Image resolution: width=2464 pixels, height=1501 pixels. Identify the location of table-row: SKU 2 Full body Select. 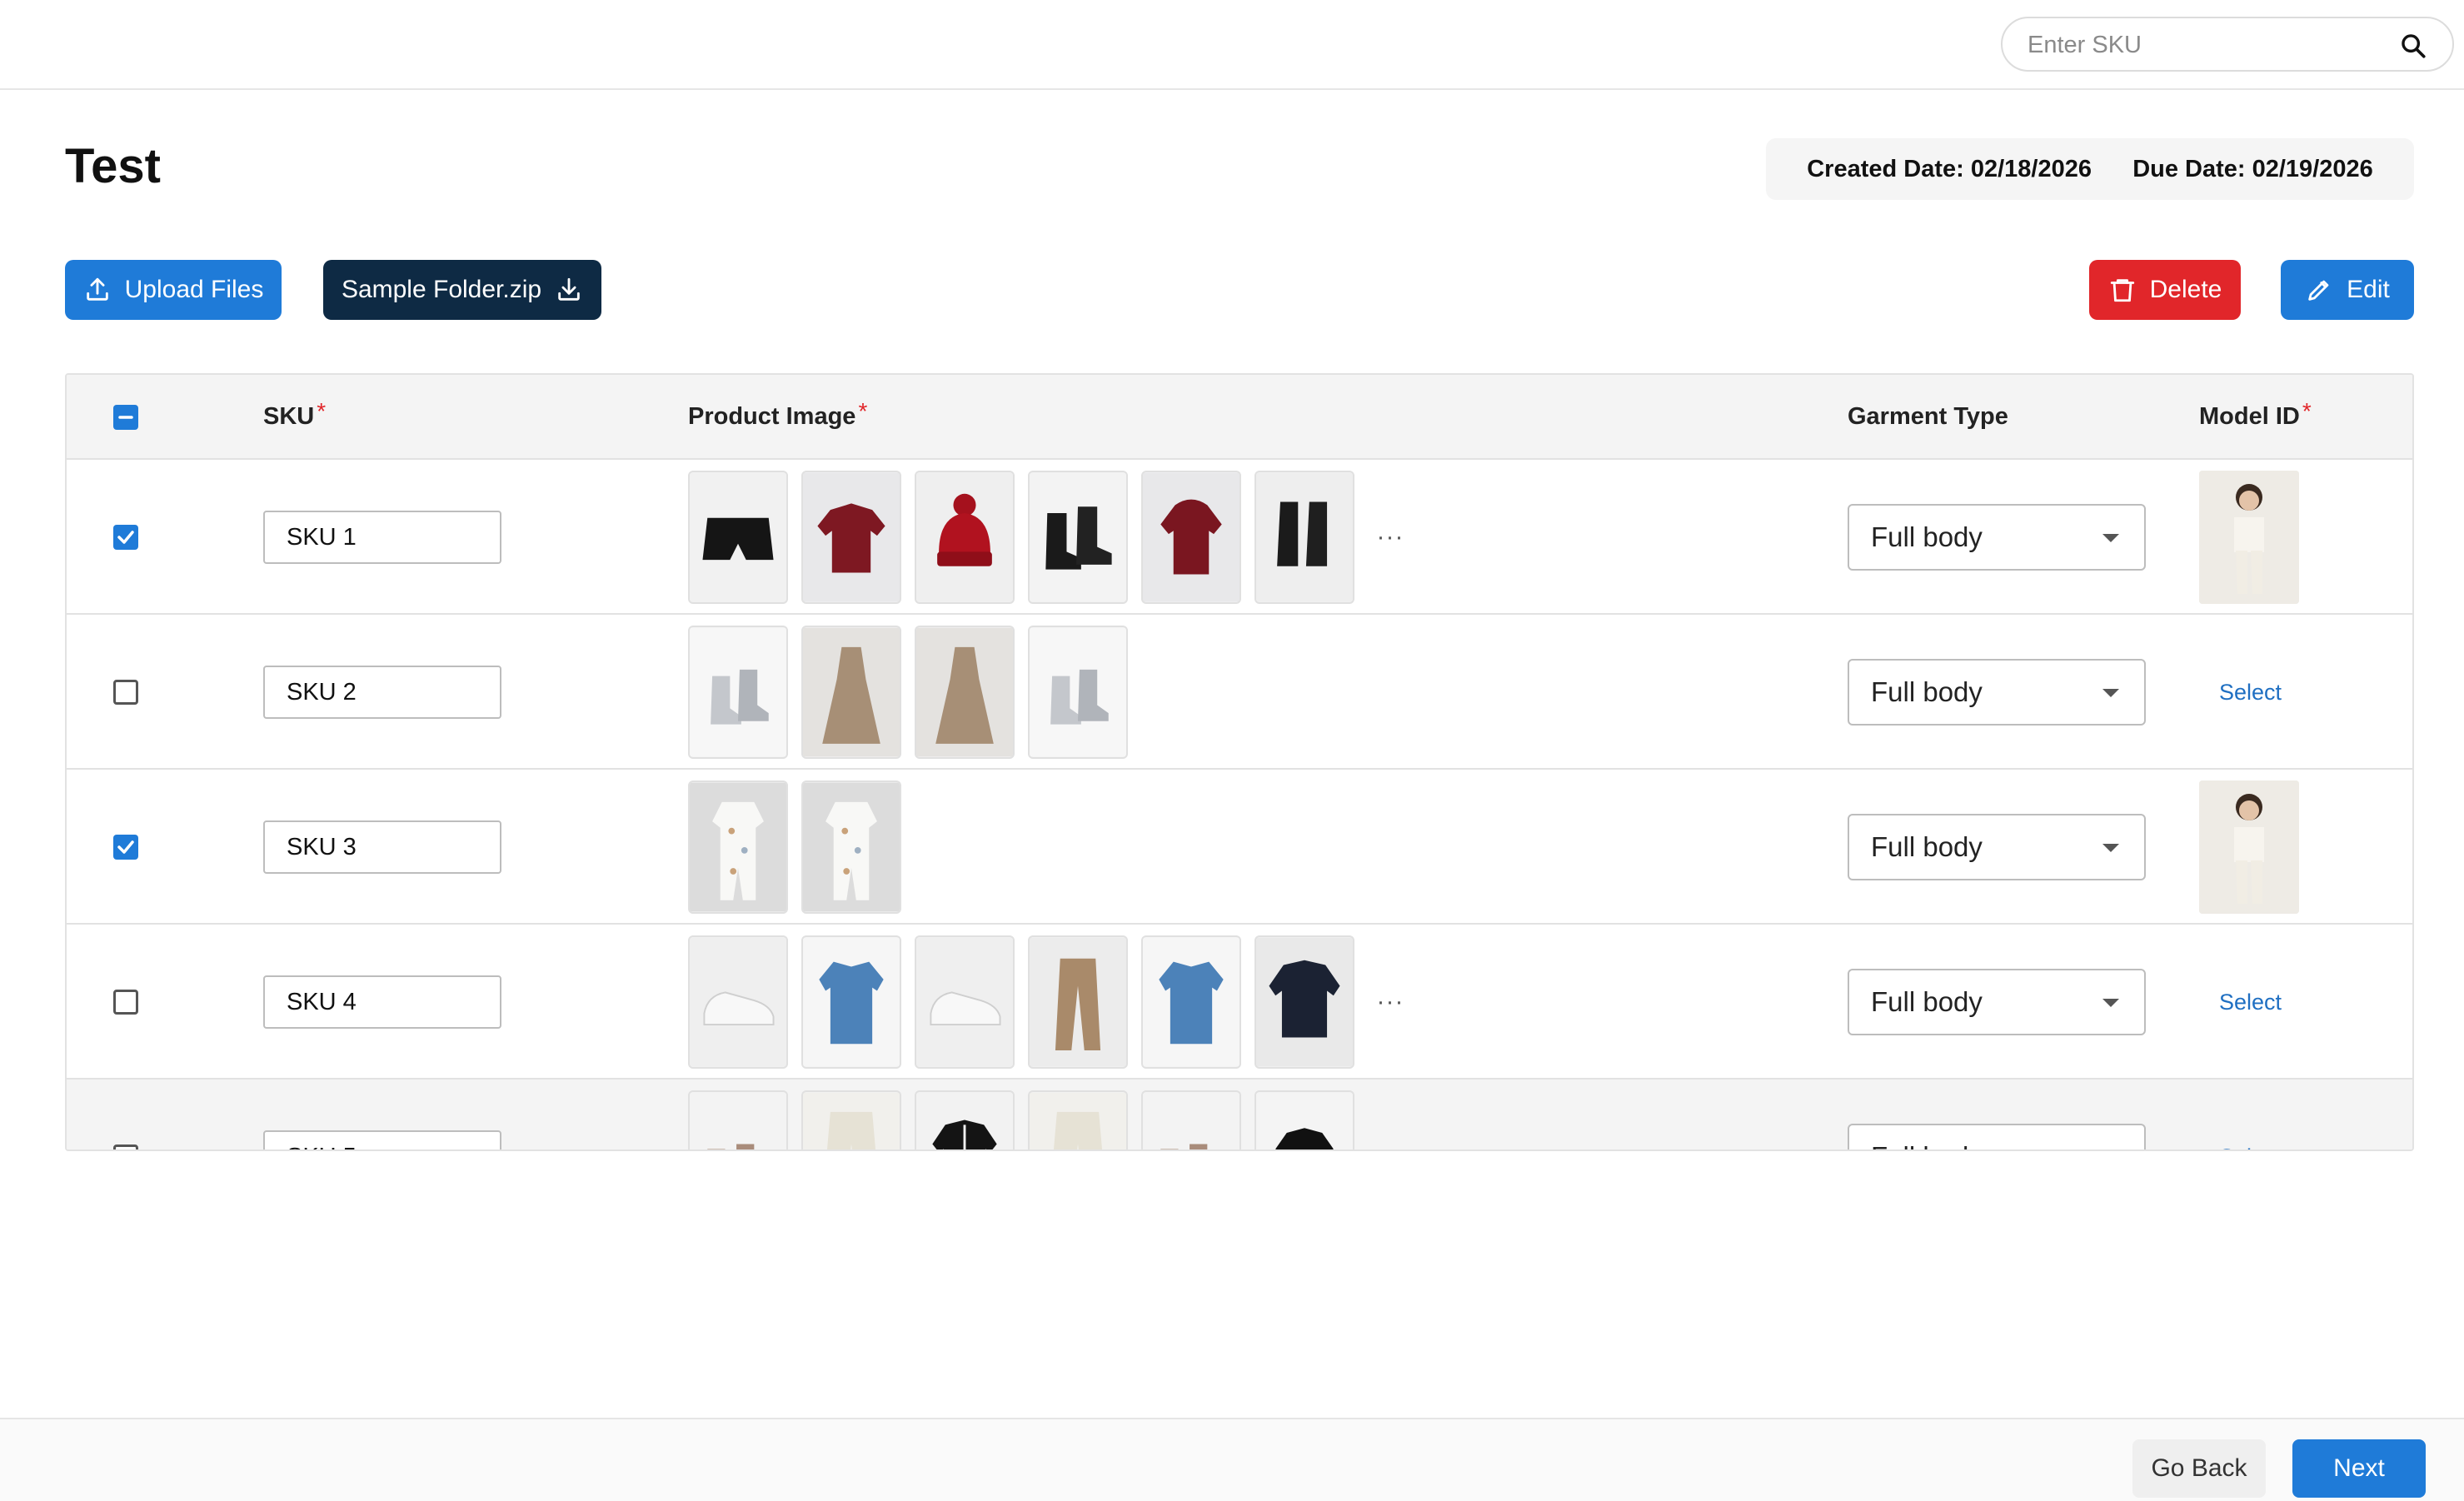
(1239, 692).